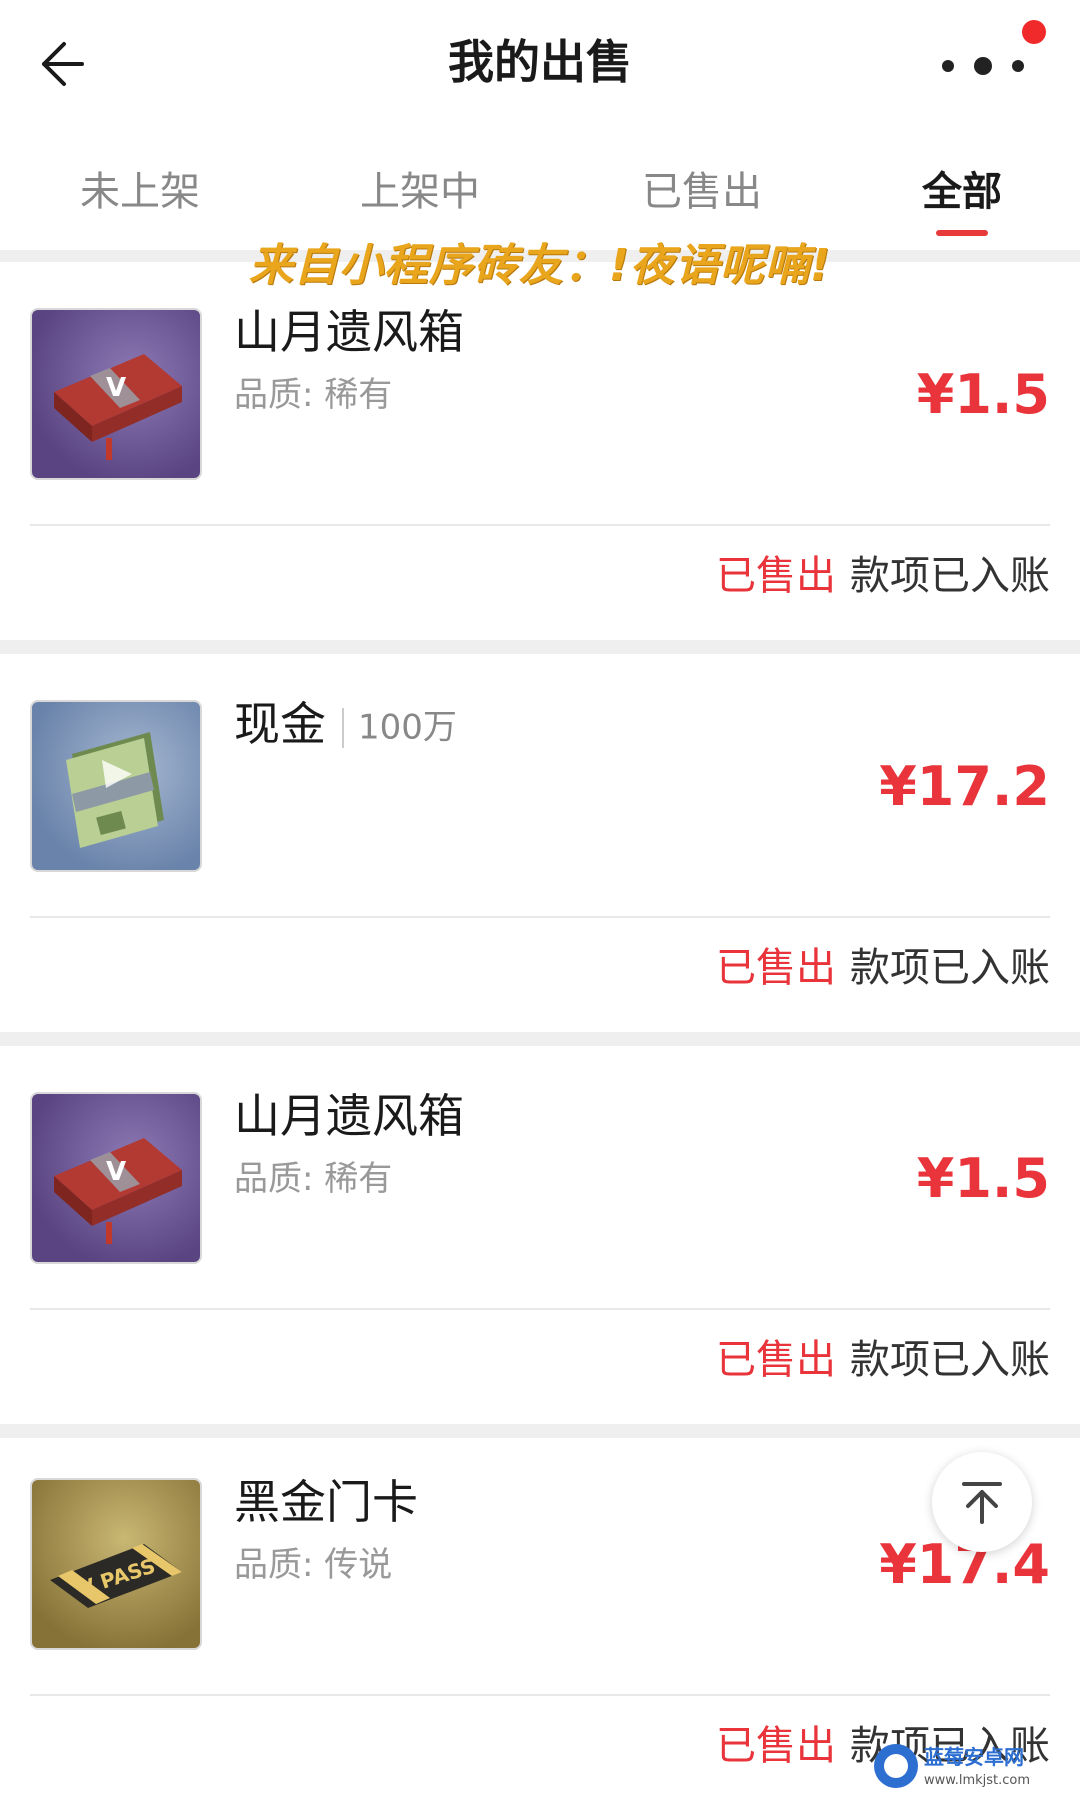 Image resolution: width=1080 pixels, height=1800 pixels. Describe the element at coordinates (345, 724) in the screenshot. I see `item-name: 现金 100万` at that location.